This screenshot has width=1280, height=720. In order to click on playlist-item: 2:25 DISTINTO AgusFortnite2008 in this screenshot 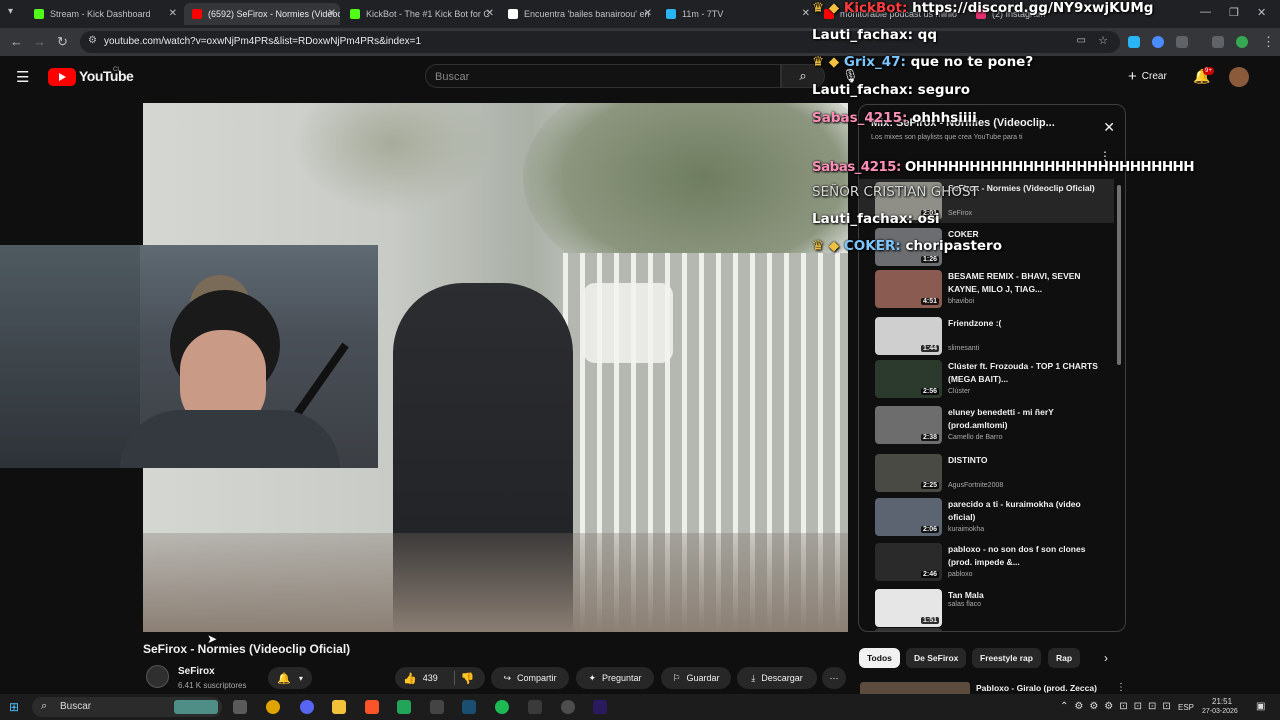, I will do `click(986, 473)`.